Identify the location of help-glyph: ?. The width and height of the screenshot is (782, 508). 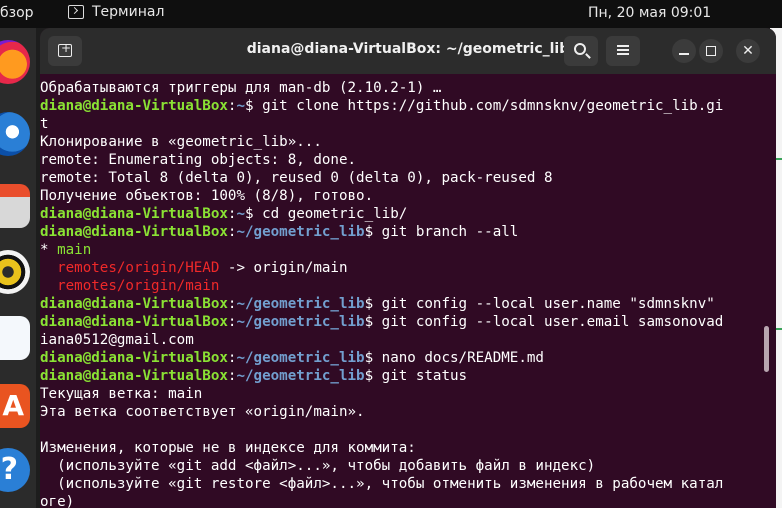
(9, 469).